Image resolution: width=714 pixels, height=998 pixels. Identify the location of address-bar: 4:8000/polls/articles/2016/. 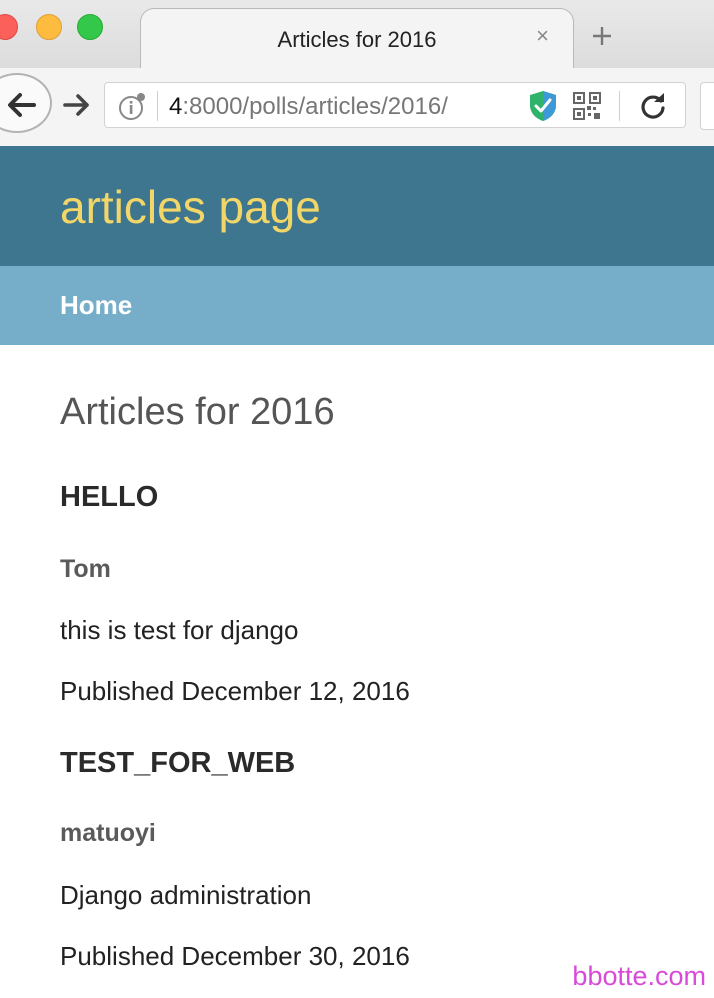
(395, 105).